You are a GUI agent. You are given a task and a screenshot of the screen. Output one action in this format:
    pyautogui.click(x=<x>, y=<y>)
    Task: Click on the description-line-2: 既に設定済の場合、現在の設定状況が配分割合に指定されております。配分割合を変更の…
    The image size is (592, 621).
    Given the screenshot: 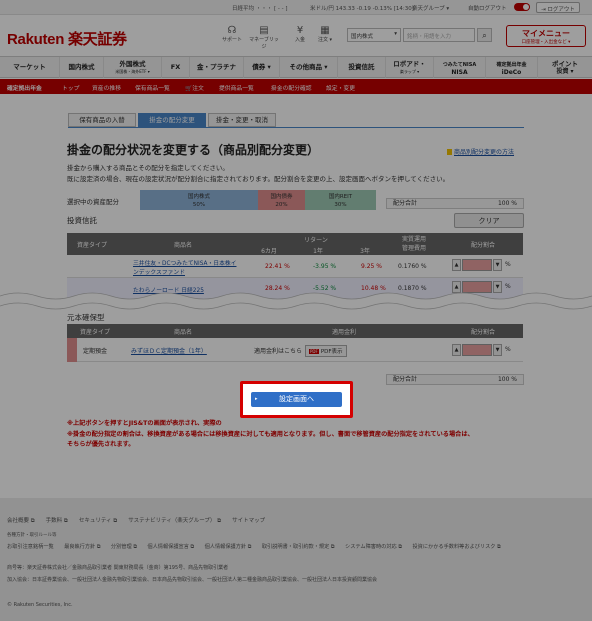 What is the action you would take?
    pyautogui.click(x=258, y=179)
    